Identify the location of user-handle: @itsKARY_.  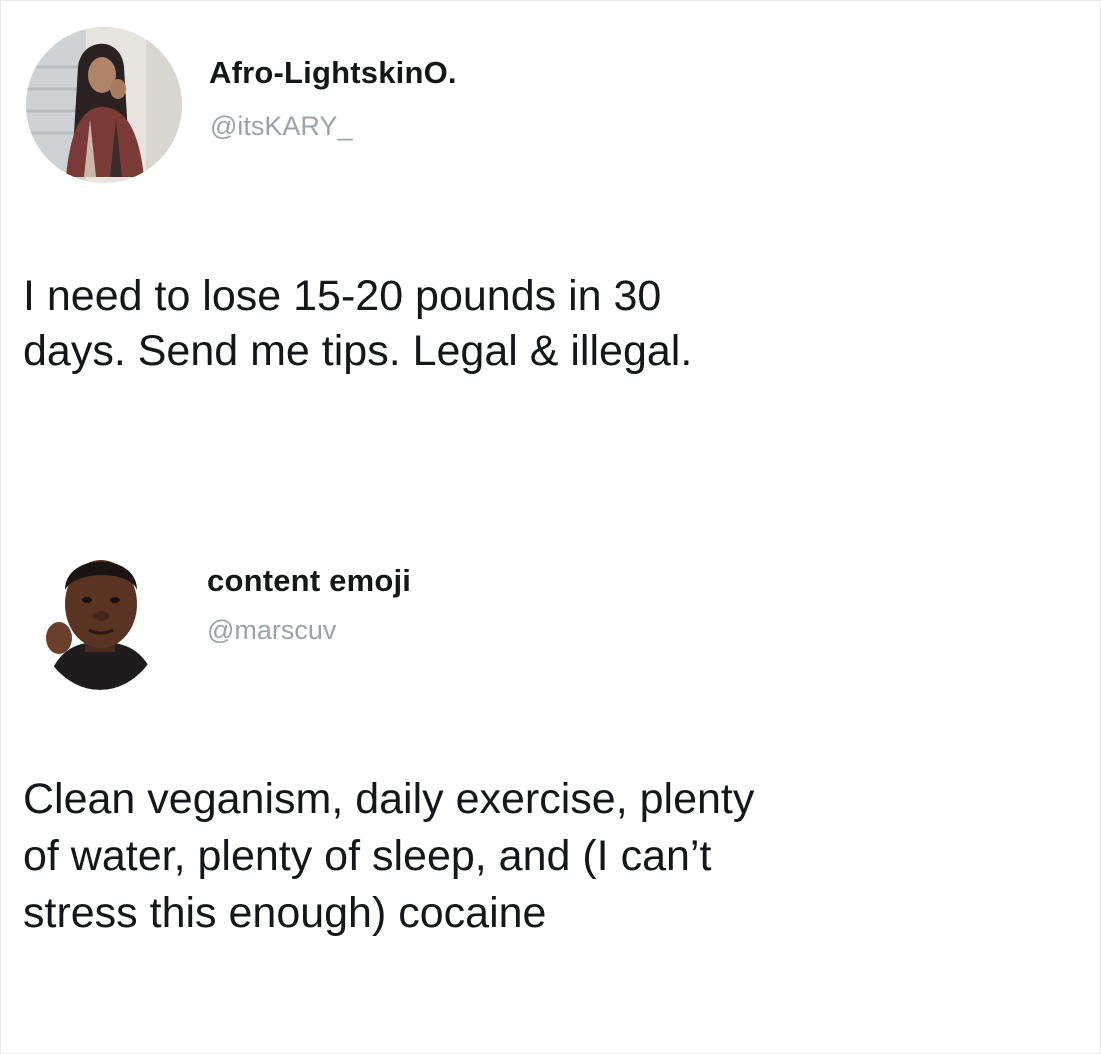
(281, 126).